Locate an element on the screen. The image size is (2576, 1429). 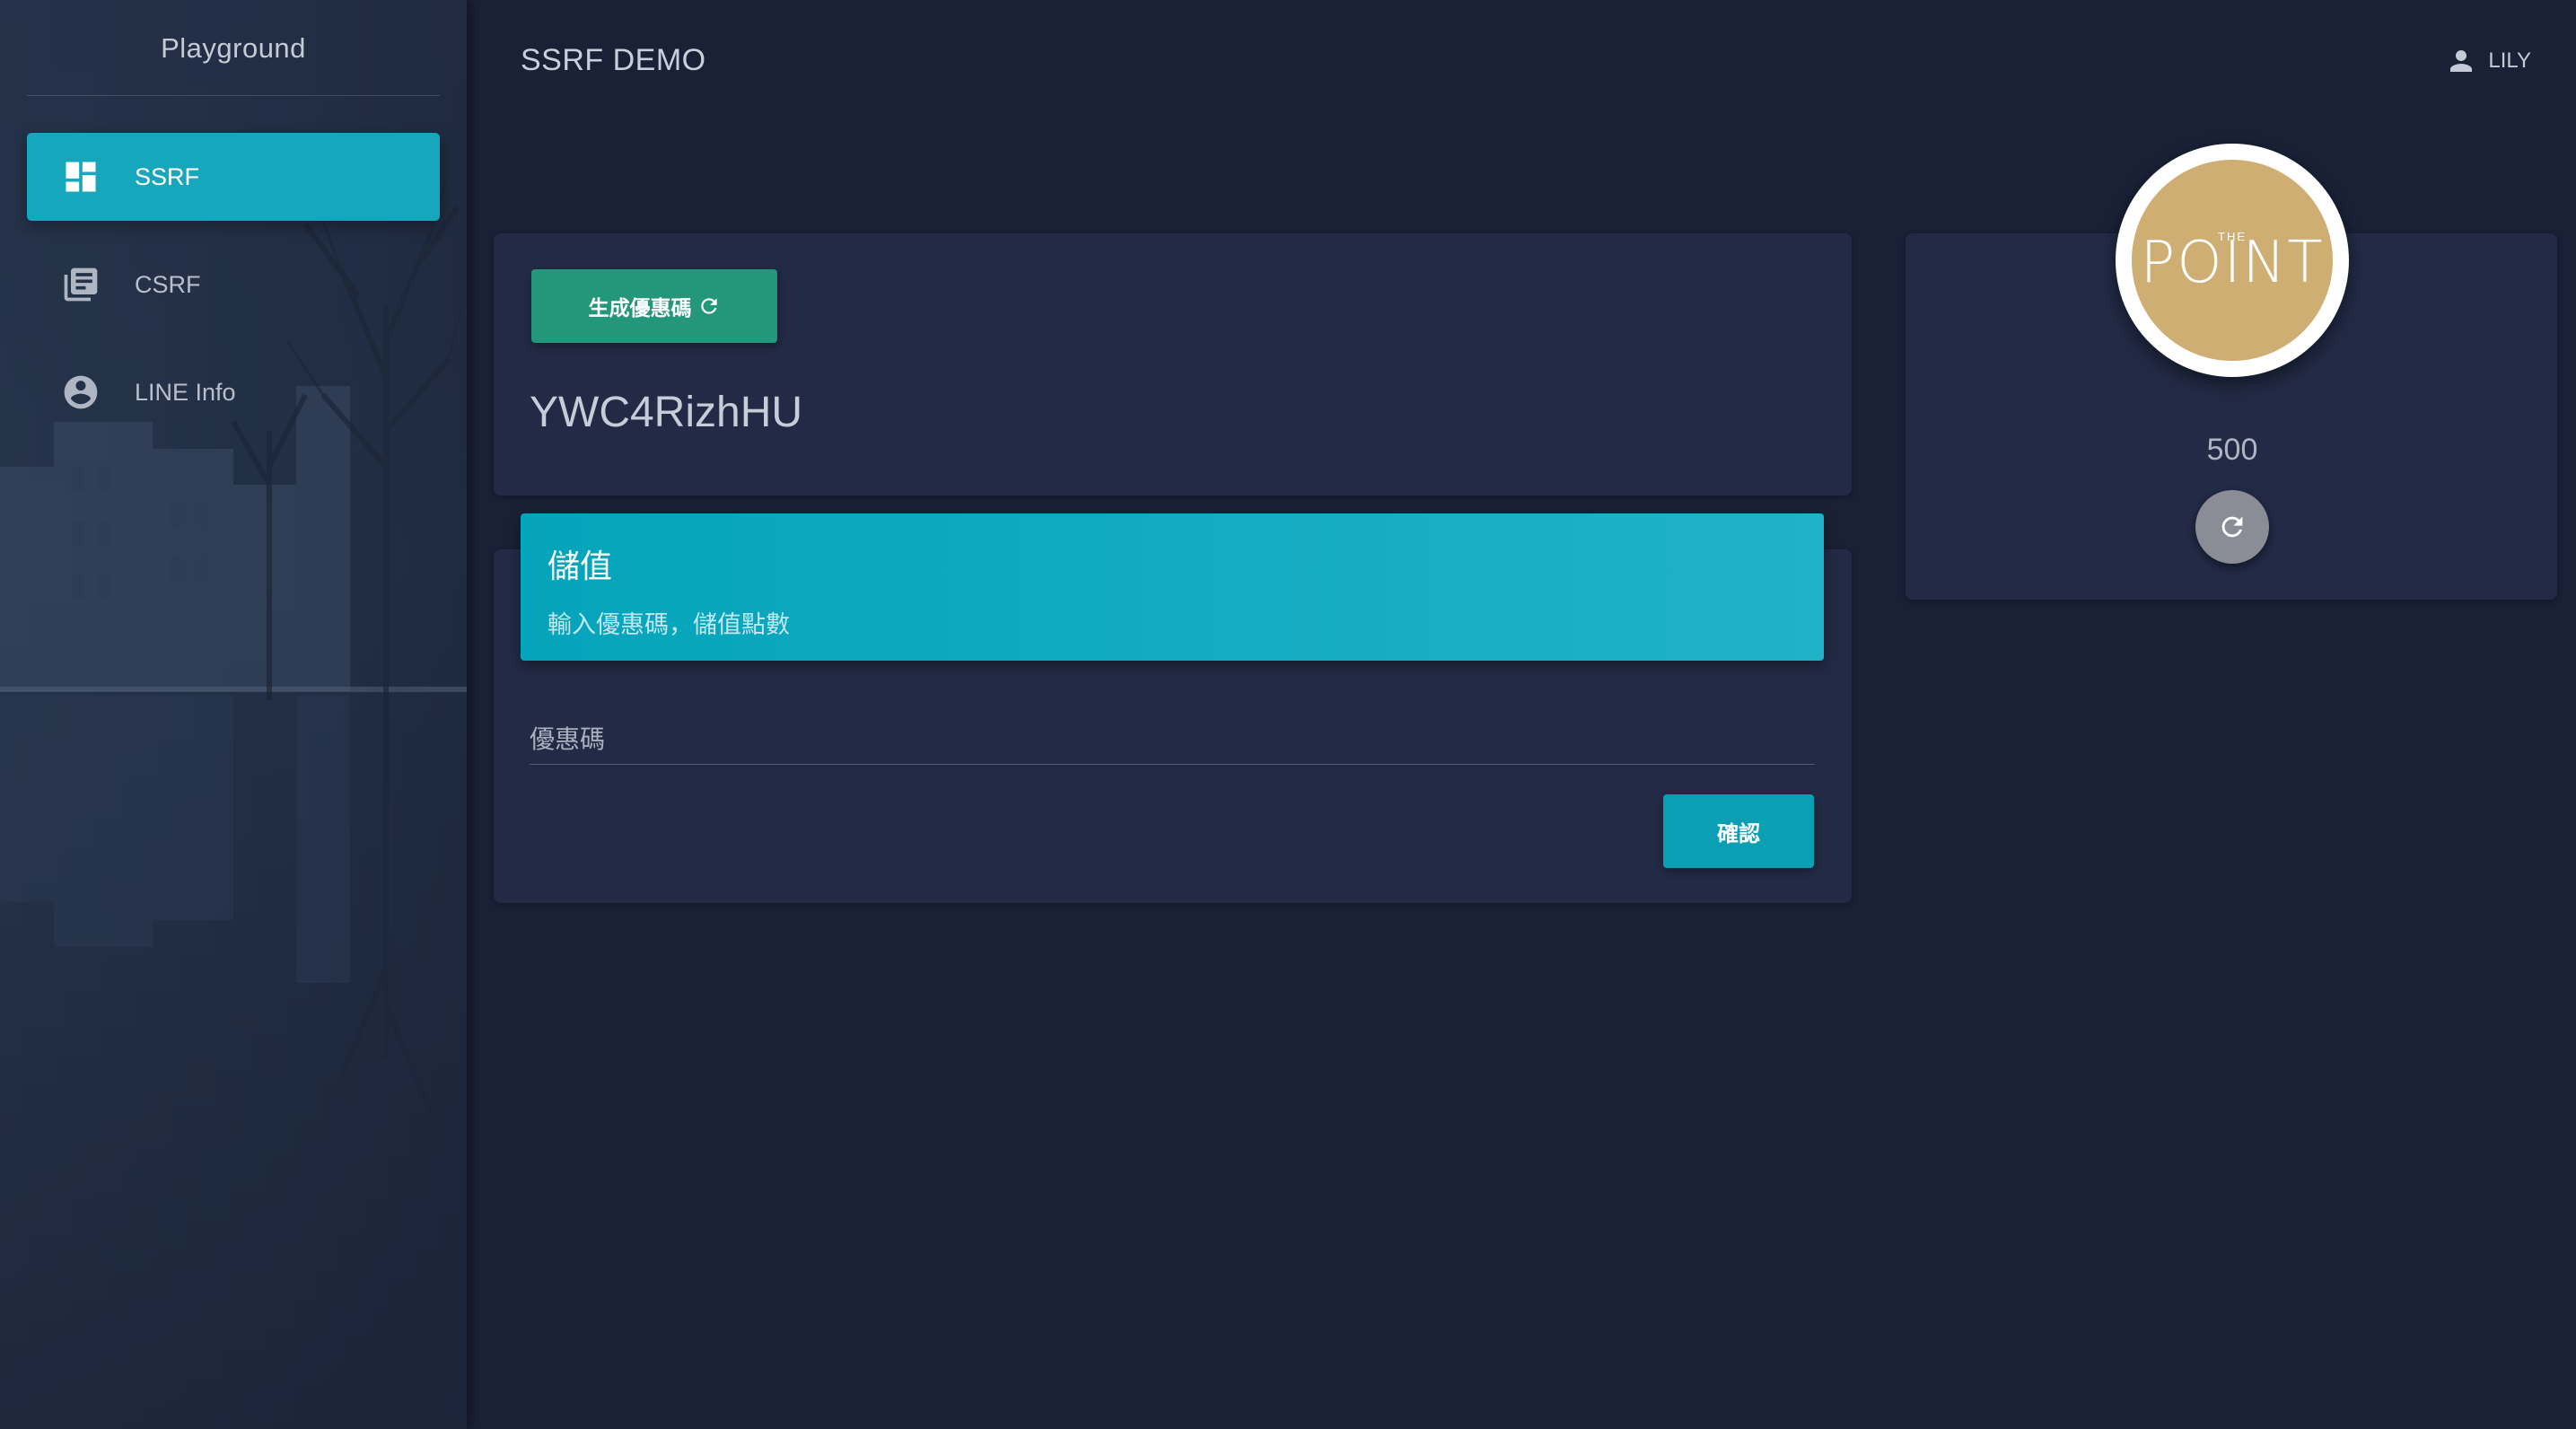
generate-coupon-button: 生成優惠碼 is located at coordinates (654, 306).